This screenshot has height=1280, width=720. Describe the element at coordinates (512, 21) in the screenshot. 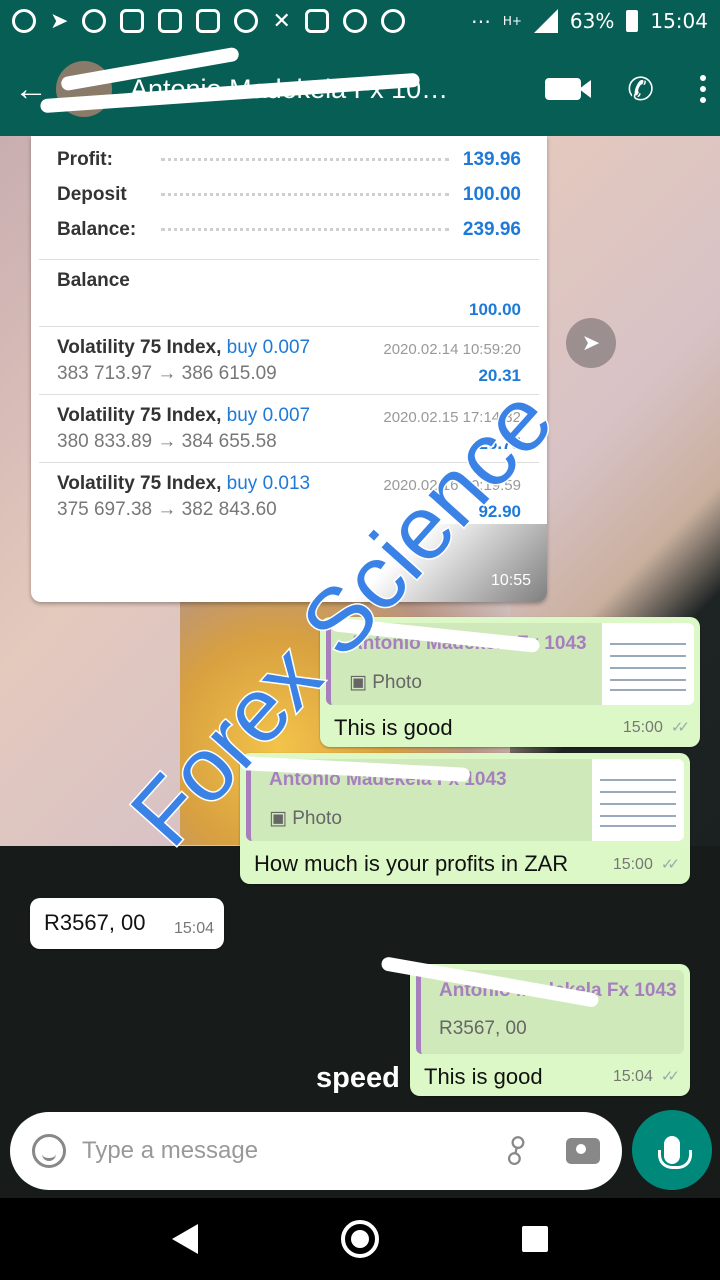

I see `network-type: H+` at that location.